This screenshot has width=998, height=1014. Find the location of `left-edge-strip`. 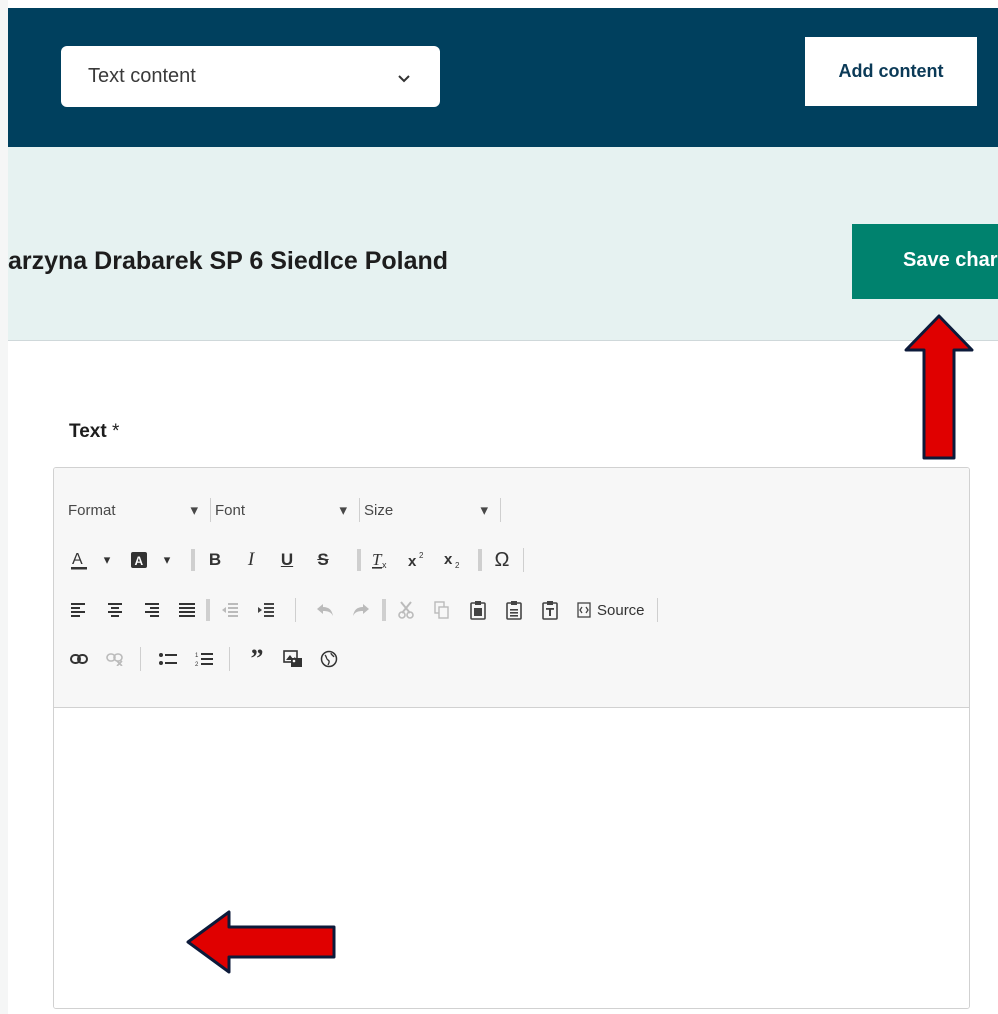

left-edge-strip is located at coordinates (4, 507).